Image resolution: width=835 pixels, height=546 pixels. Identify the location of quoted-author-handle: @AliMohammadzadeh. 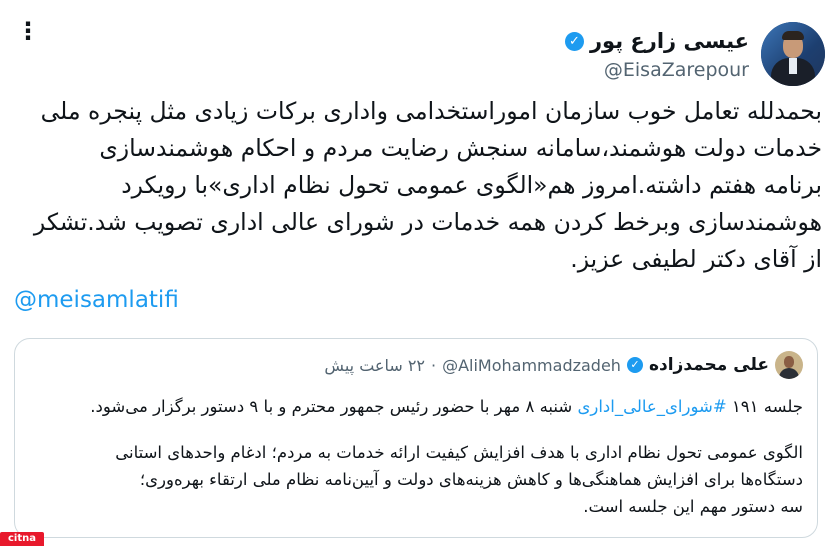
(531, 365).